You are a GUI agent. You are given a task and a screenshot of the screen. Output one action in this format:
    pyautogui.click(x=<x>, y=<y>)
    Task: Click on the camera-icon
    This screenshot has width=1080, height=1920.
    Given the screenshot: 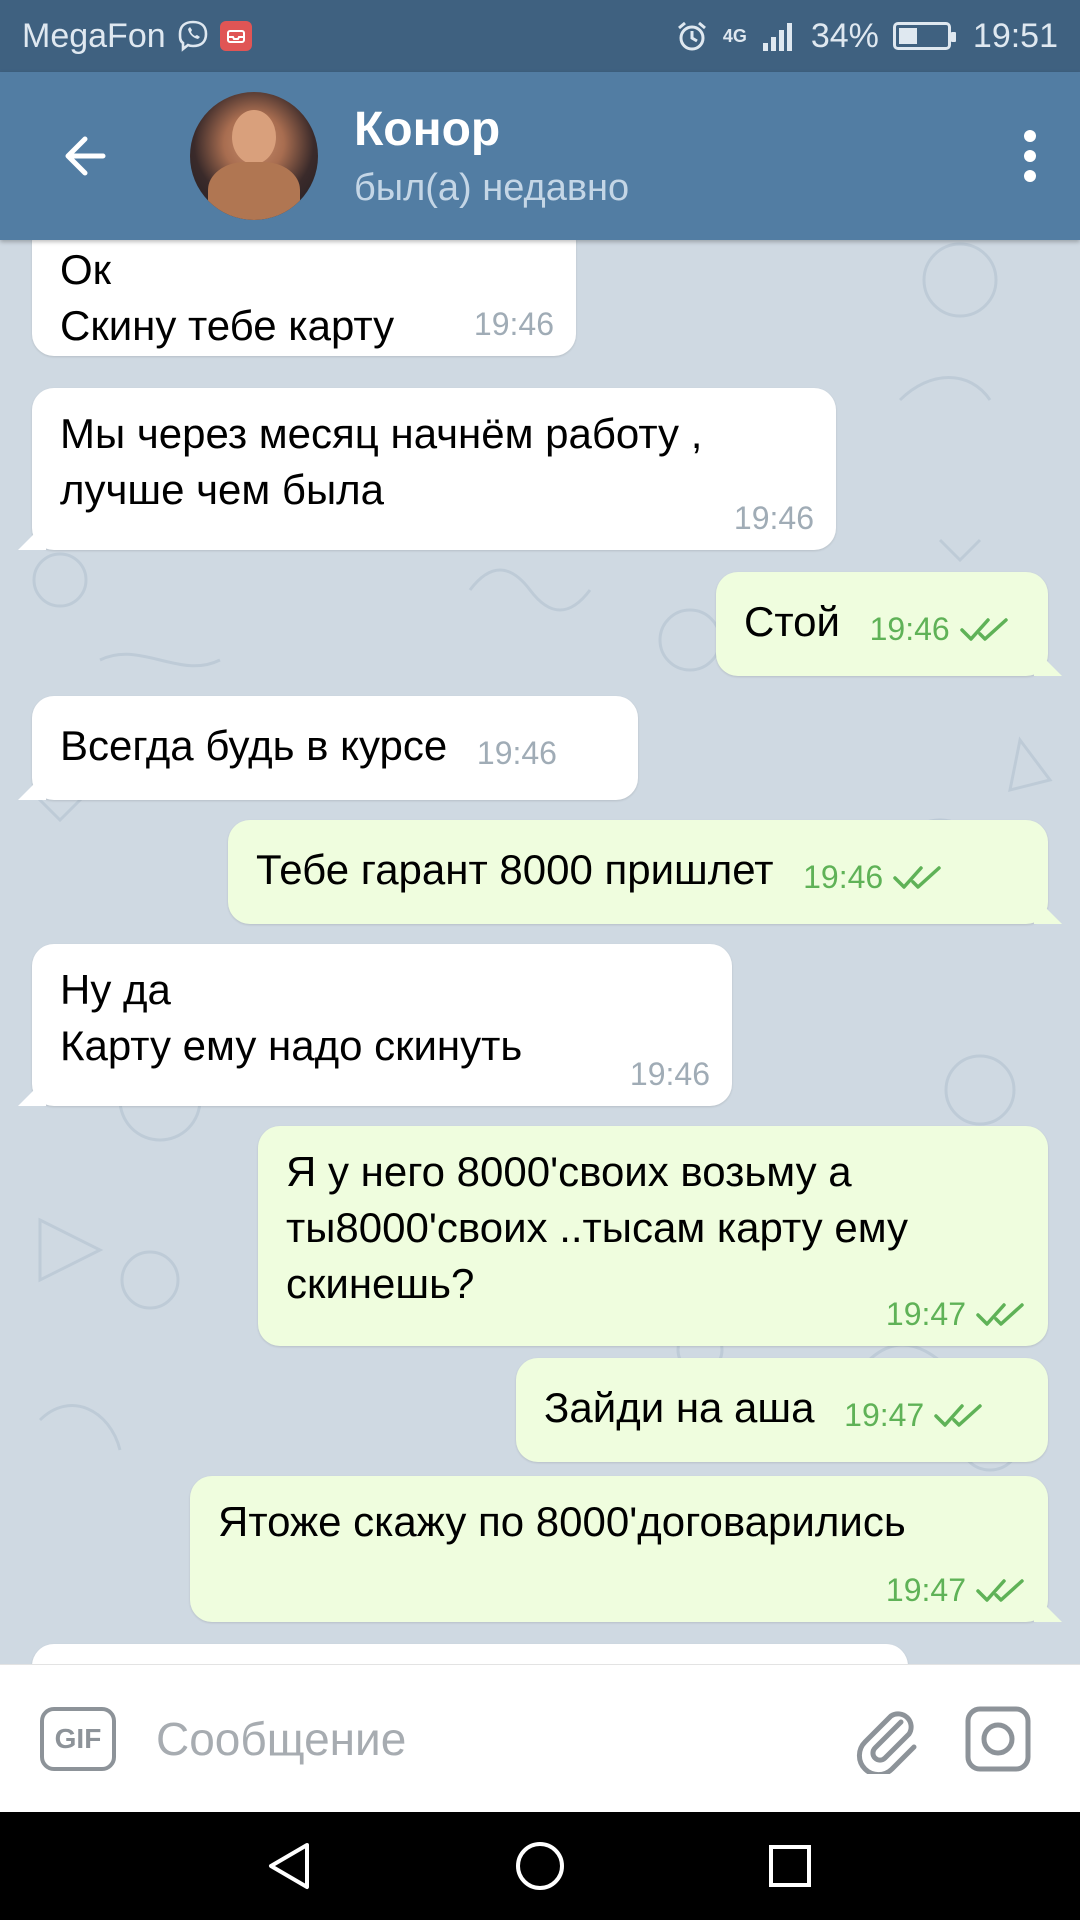 What is the action you would take?
    pyautogui.click(x=998, y=1738)
    